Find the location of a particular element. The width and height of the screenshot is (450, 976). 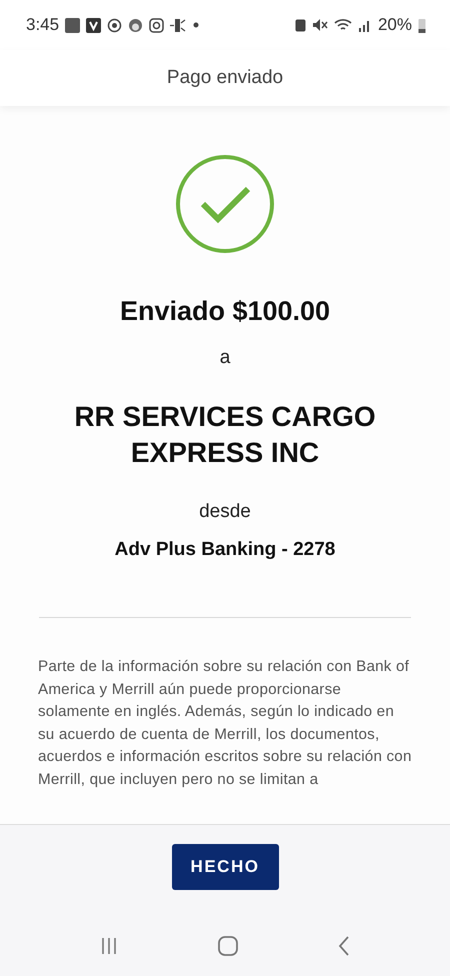

from-label: desde is located at coordinates (225, 512).